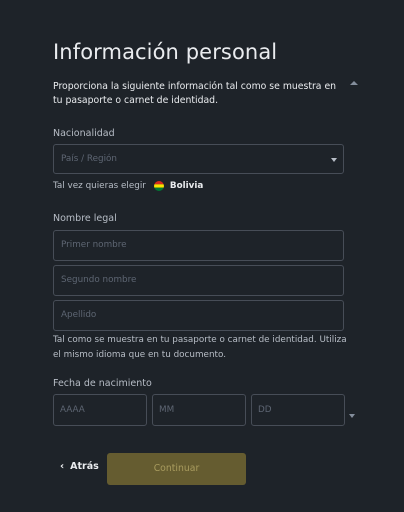  What do you see at coordinates (298, 410) in the screenshot?
I see `birth-day-input: DD` at bounding box center [298, 410].